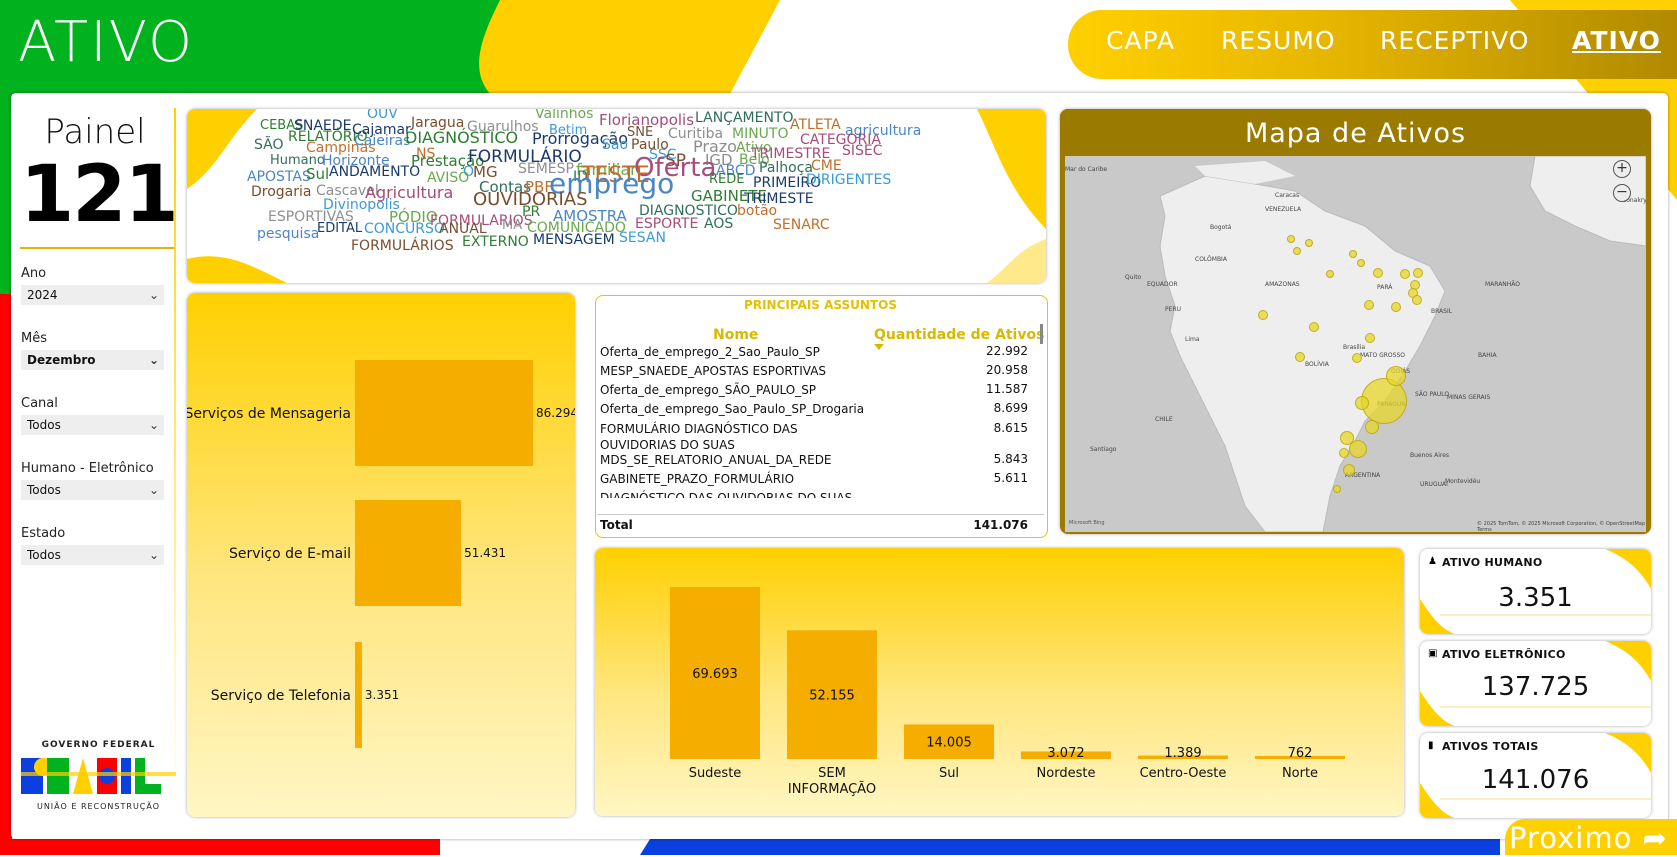  What do you see at coordinates (1140, 40) in the screenshot?
I see `nav-capa: CAPA` at bounding box center [1140, 40].